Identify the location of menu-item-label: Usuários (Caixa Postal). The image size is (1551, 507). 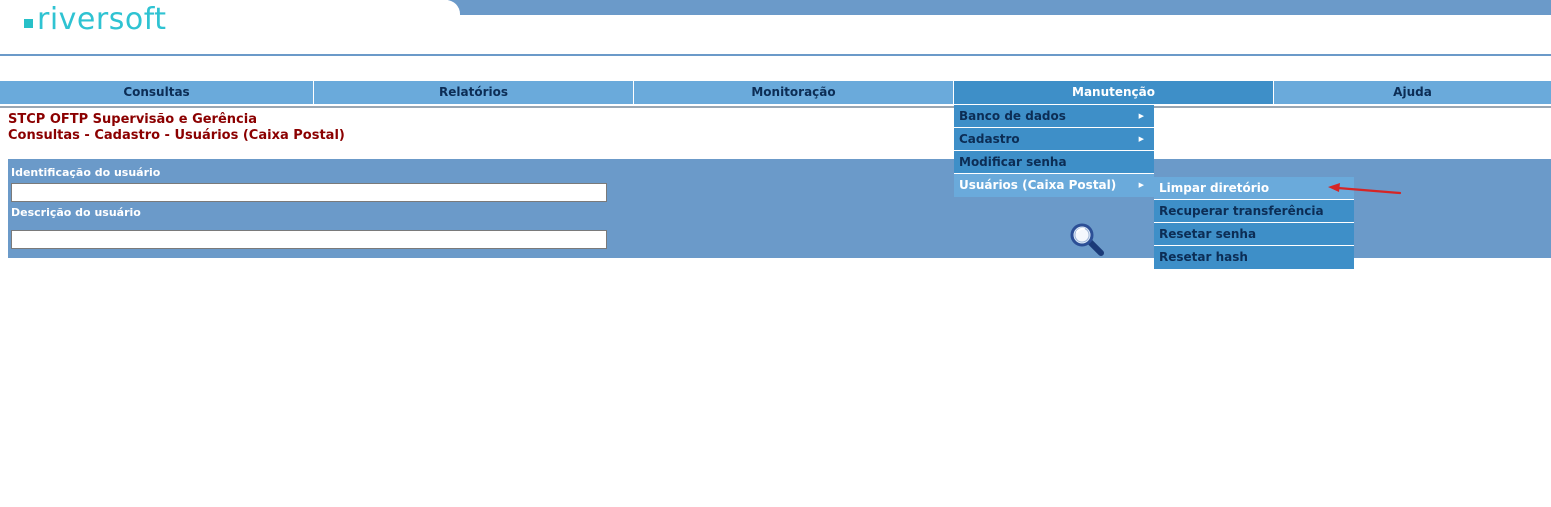
(1038, 185).